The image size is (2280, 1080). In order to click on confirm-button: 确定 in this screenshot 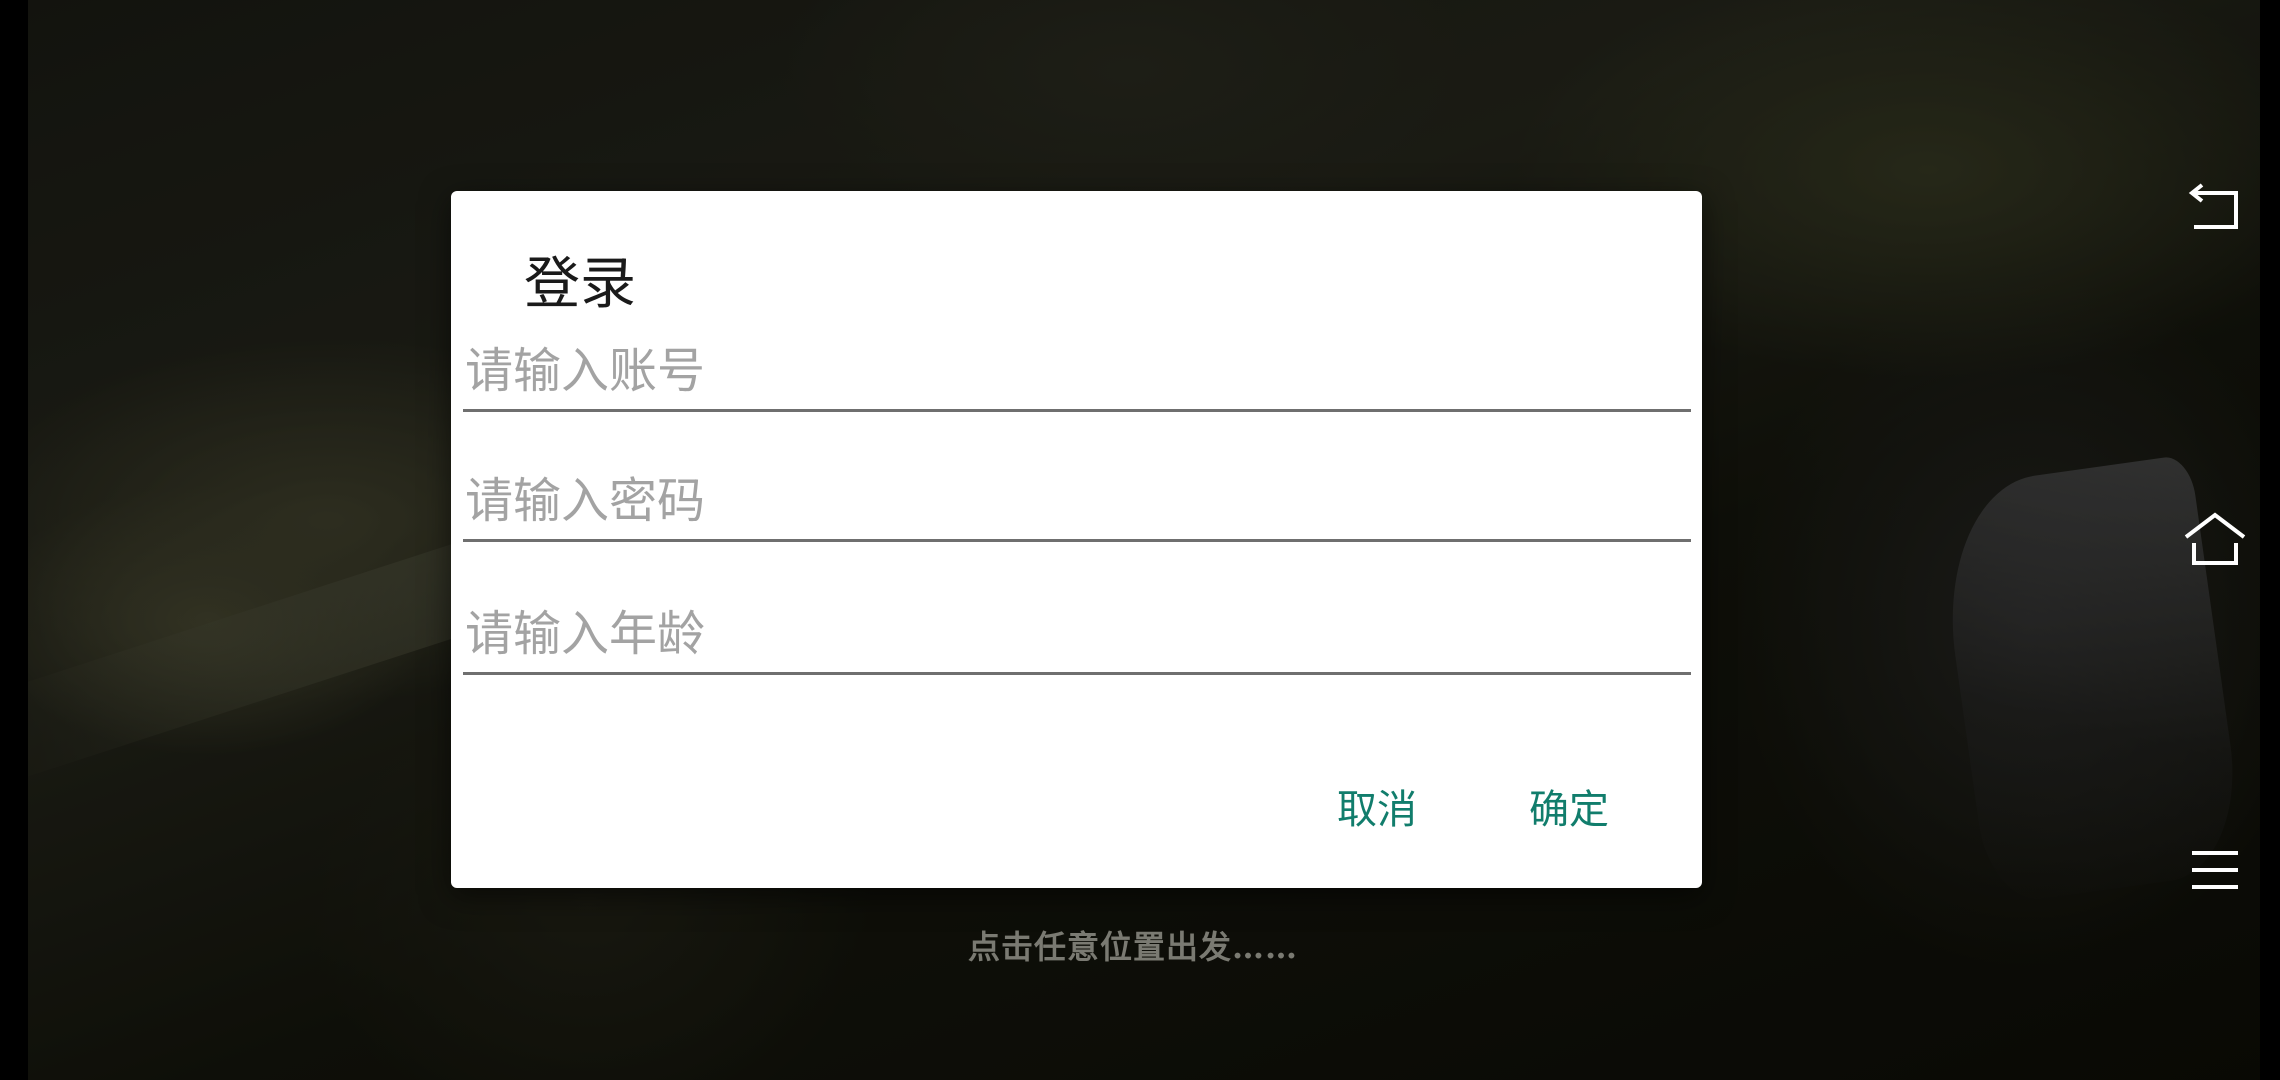, I will do `click(1569, 810)`.